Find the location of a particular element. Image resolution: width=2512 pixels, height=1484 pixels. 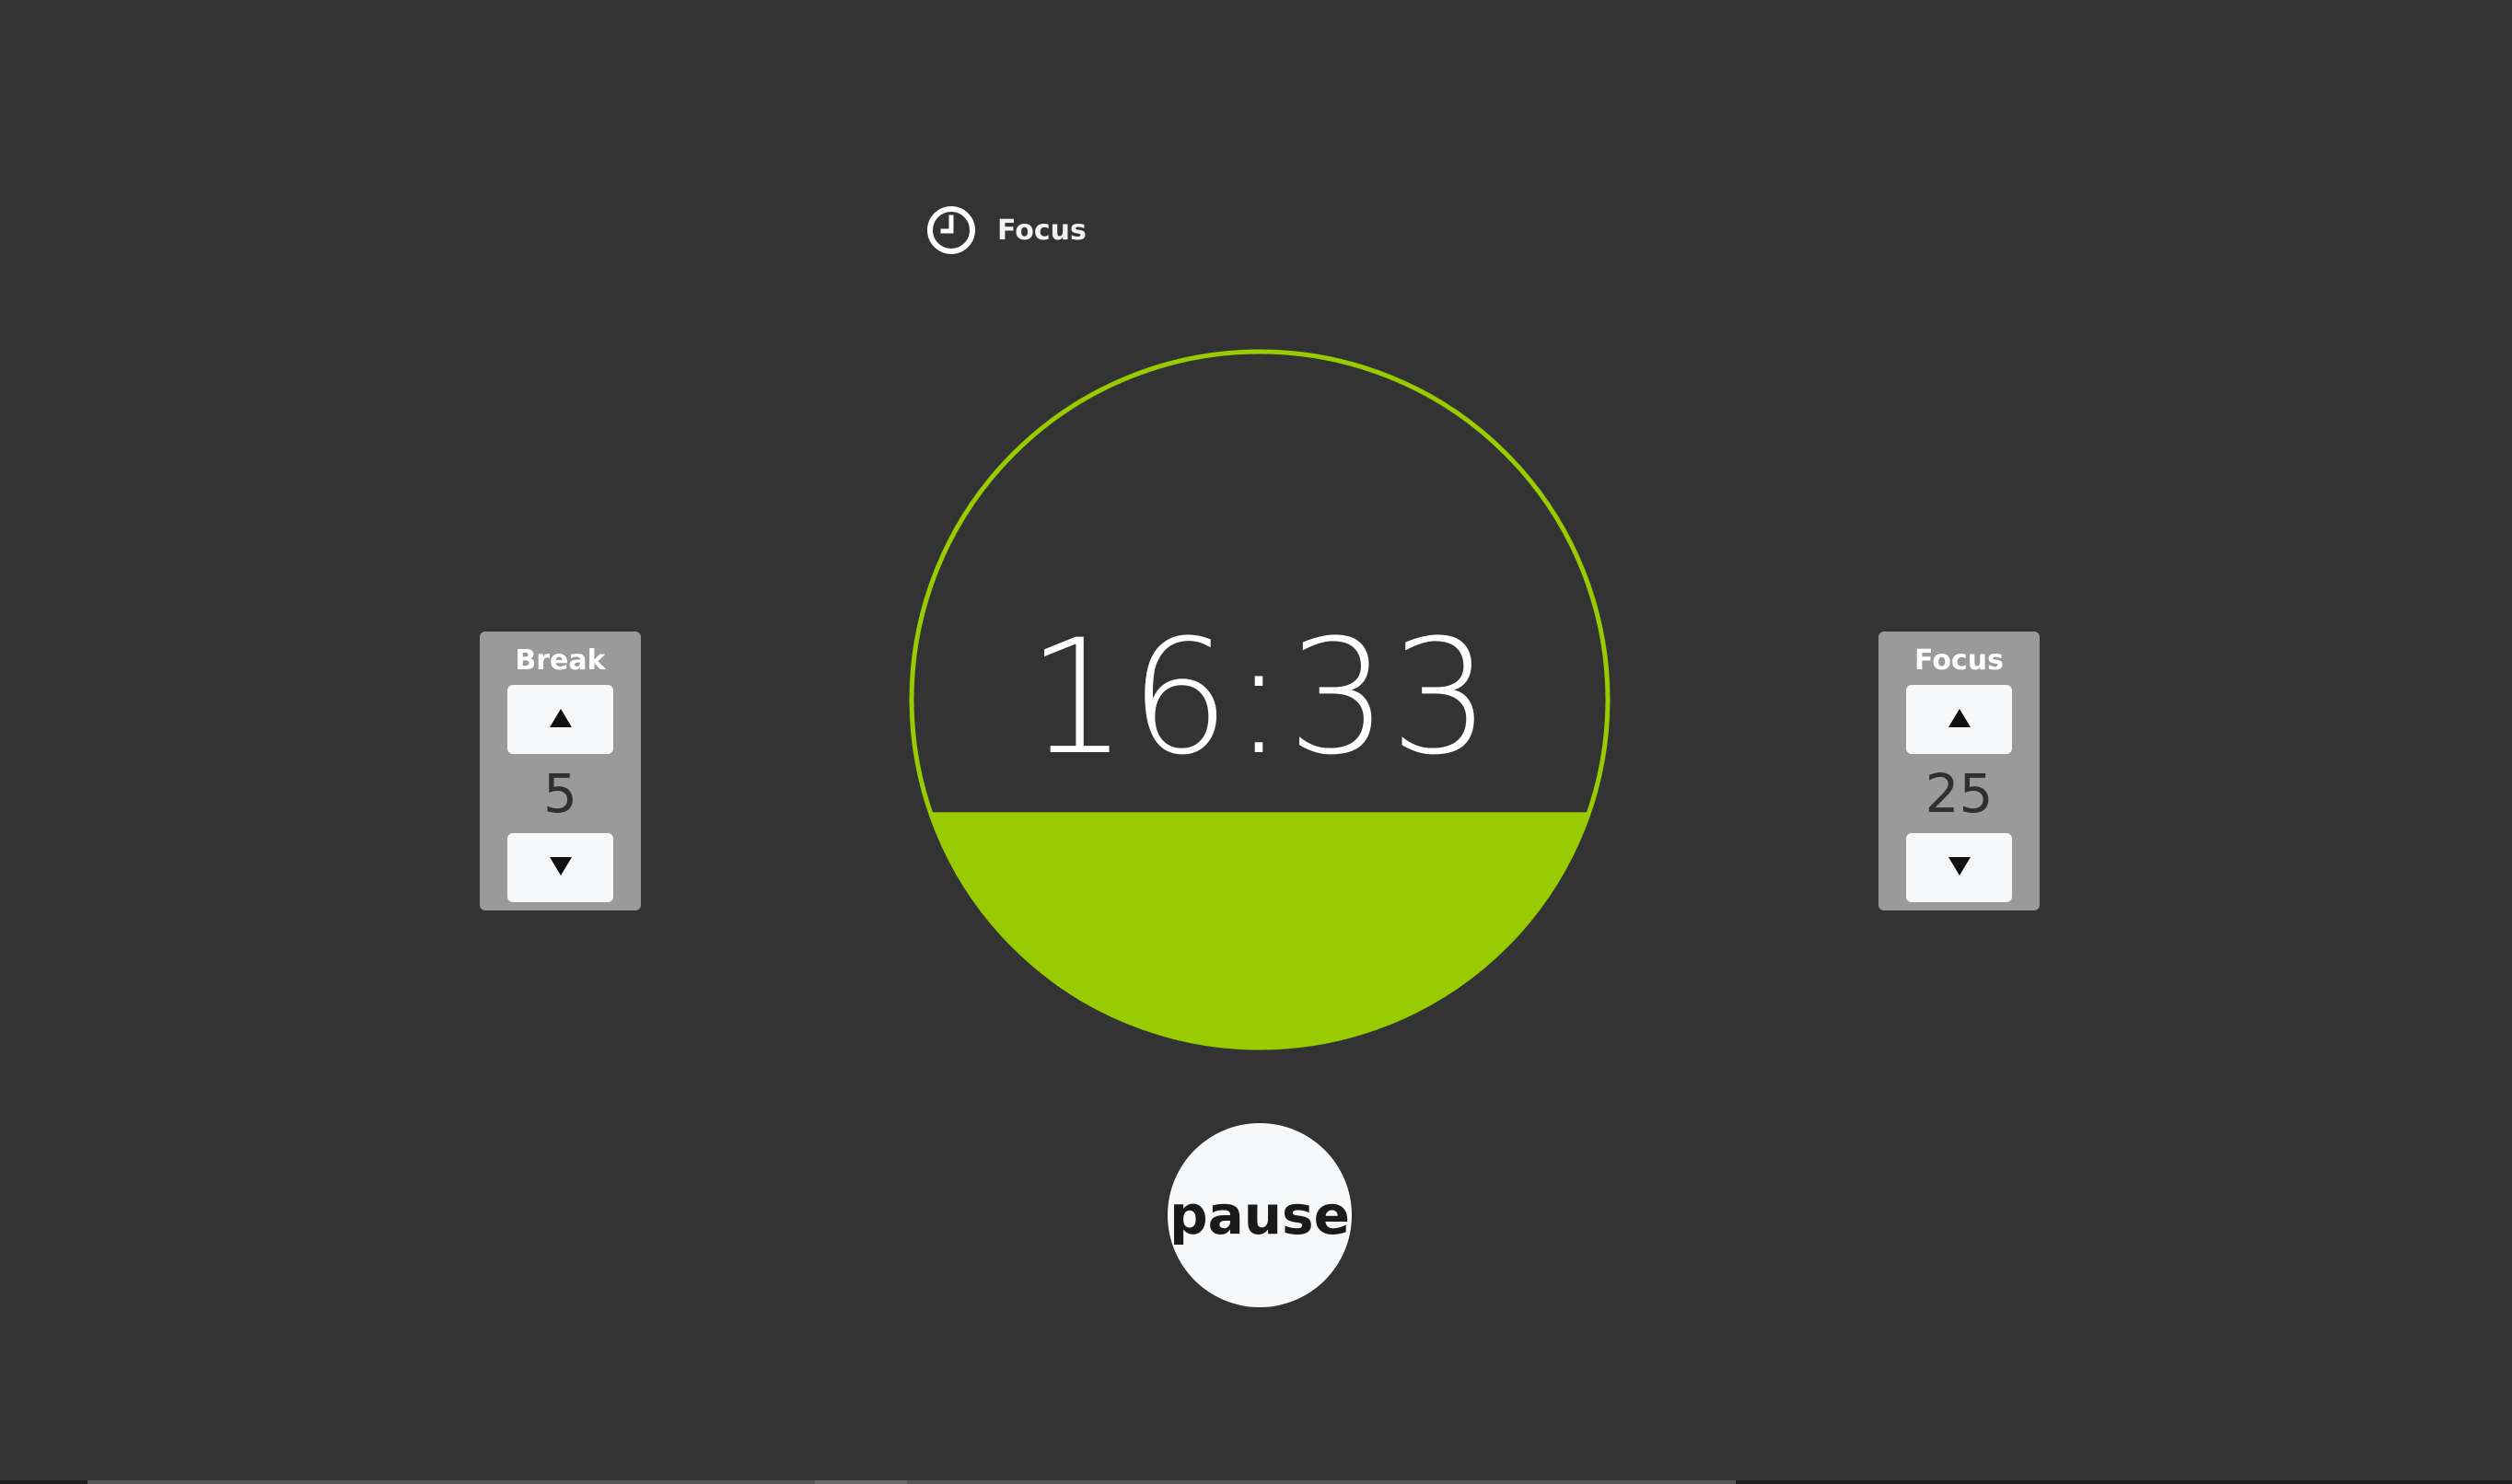

focus-stepper-label: Focus is located at coordinates (1959, 660).